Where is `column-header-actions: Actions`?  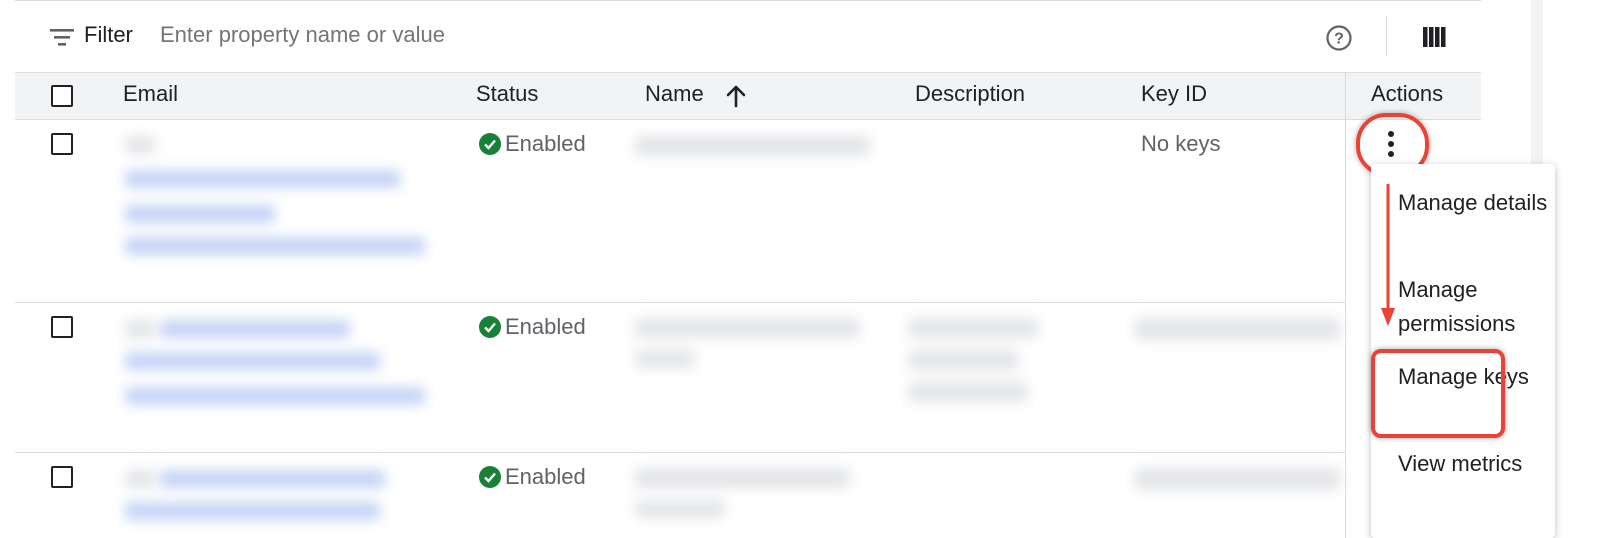
column-header-actions: Actions is located at coordinates (1407, 93).